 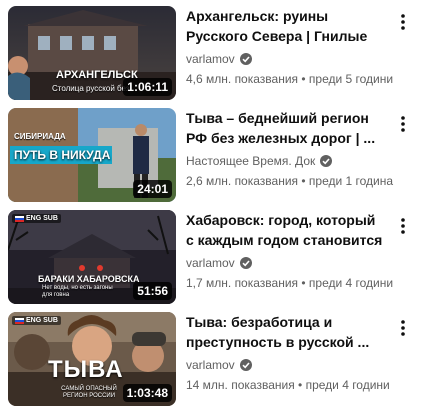 What do you see at coordinates (86, 369) in the screenshot?
I see `thumbnail-title: ТЫВА` at bounding box center [86, 369].